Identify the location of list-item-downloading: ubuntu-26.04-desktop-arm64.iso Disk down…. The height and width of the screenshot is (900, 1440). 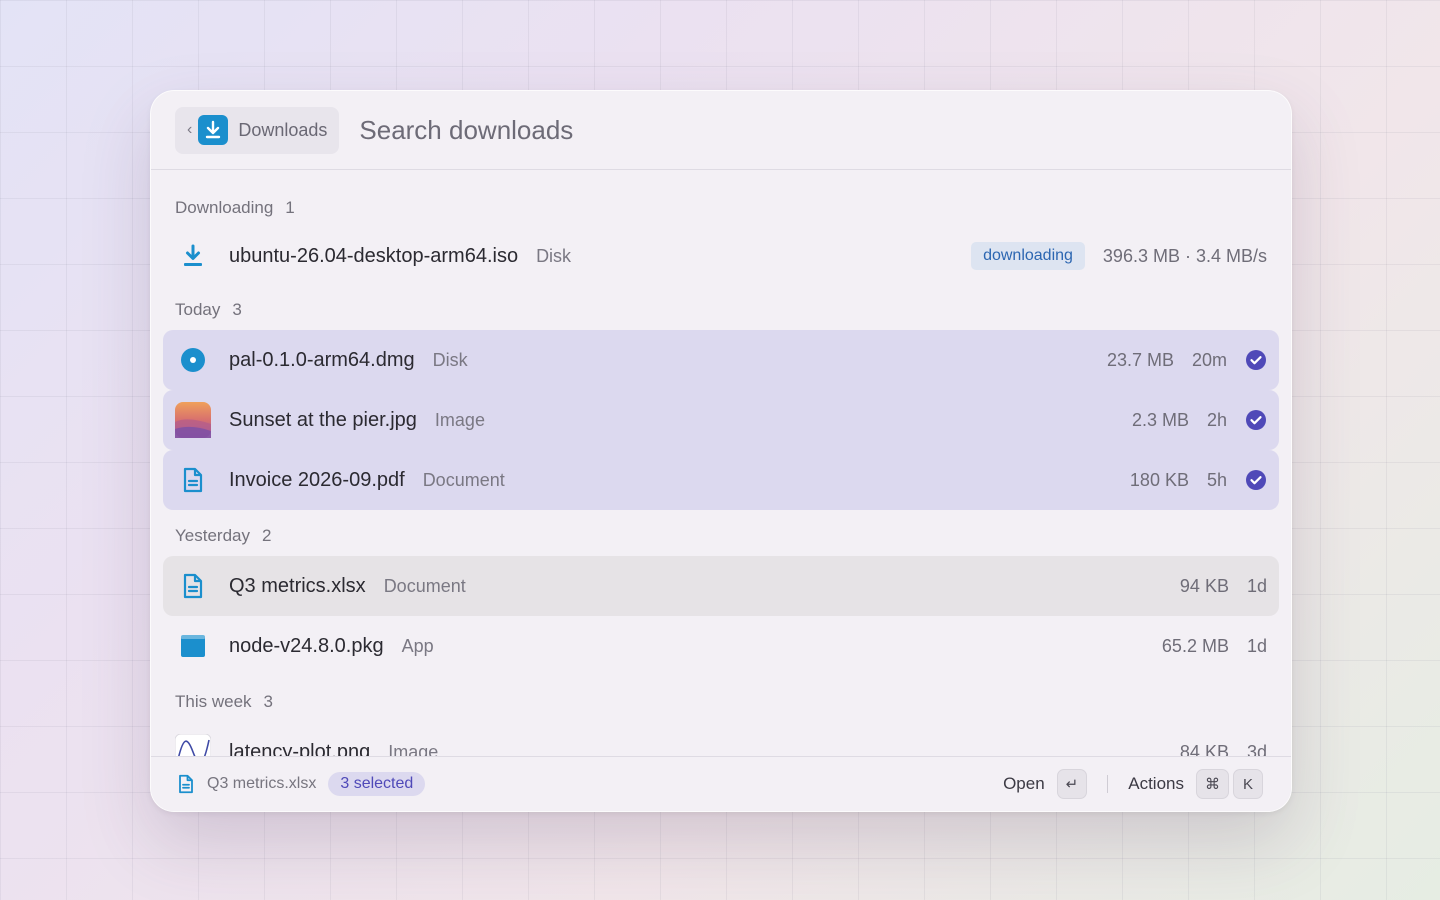
(721, 256).